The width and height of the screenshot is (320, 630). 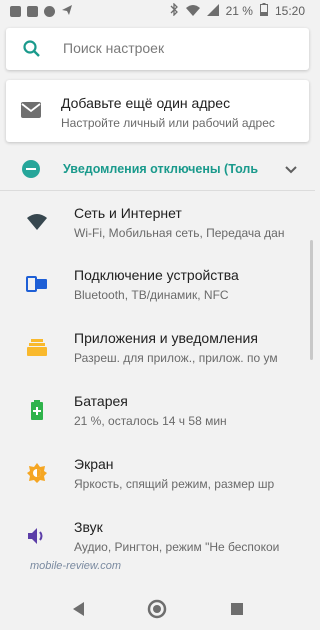 What do you see at coordinates (157, 11) in the screenshot?
I see `status-bar: 21 % 15:20` at bounding box center [157, 11].